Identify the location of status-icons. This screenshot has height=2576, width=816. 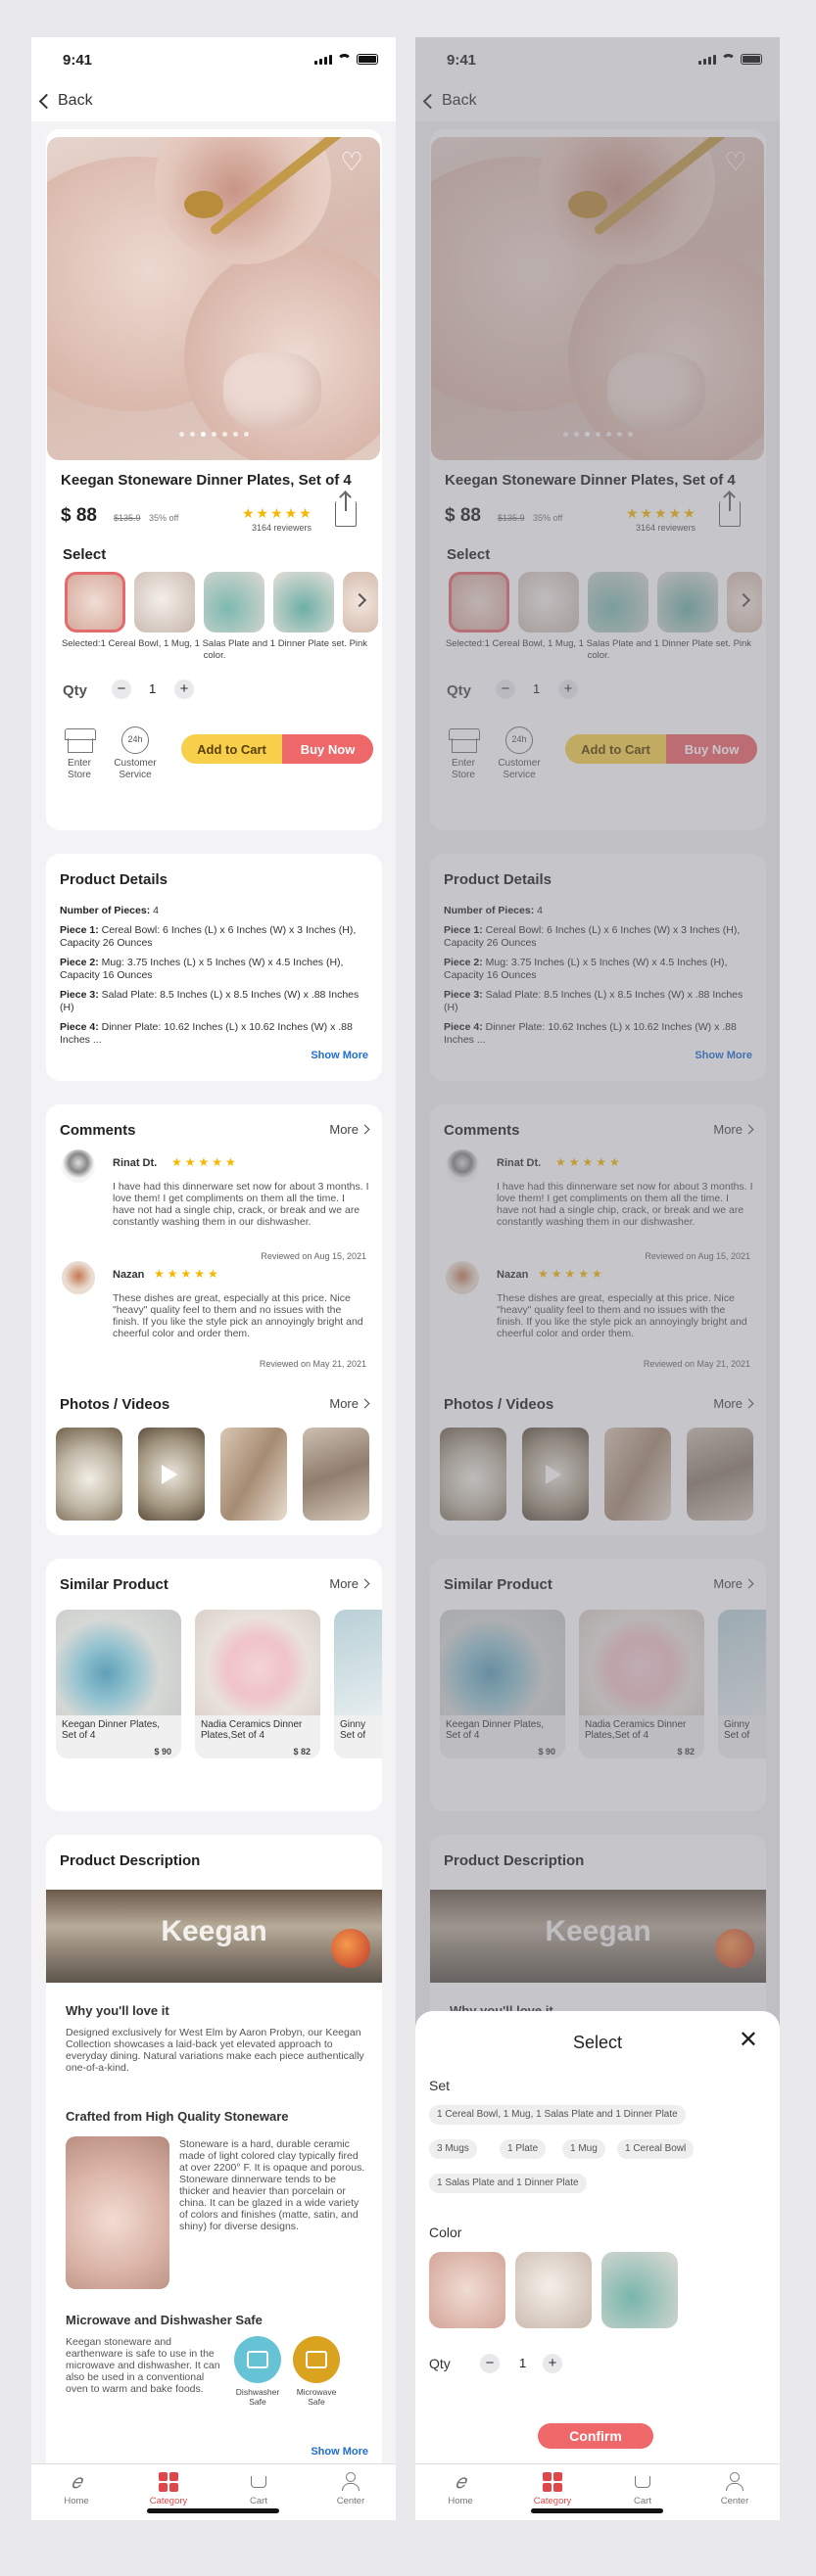
(346, 60).